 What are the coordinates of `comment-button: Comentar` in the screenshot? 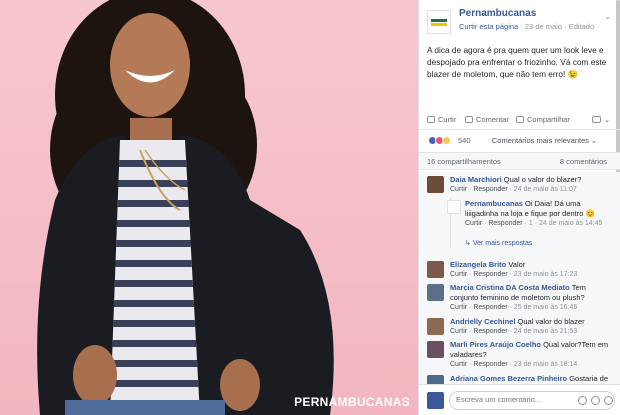 It's located at (487, 119).